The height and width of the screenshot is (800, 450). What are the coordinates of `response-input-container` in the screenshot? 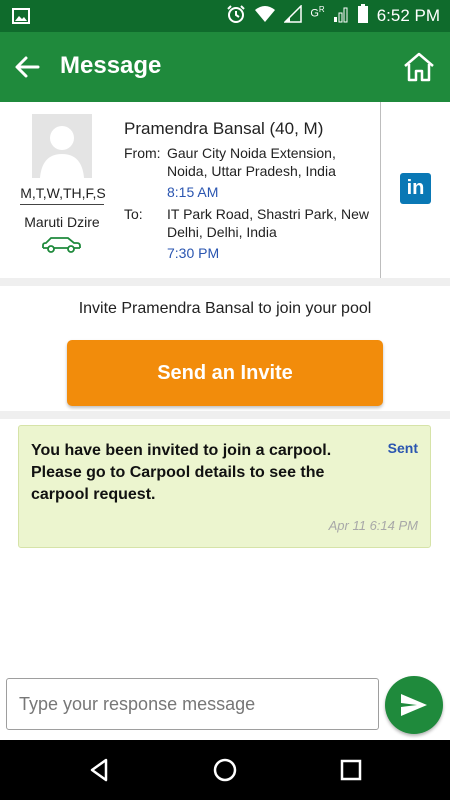 It's located at (192, 704).